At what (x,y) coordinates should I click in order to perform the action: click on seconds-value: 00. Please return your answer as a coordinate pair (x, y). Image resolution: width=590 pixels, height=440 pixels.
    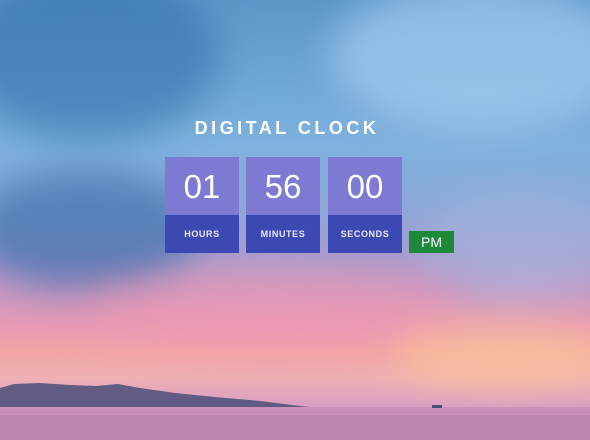
    Looking at the image, I should click on (365, 186).